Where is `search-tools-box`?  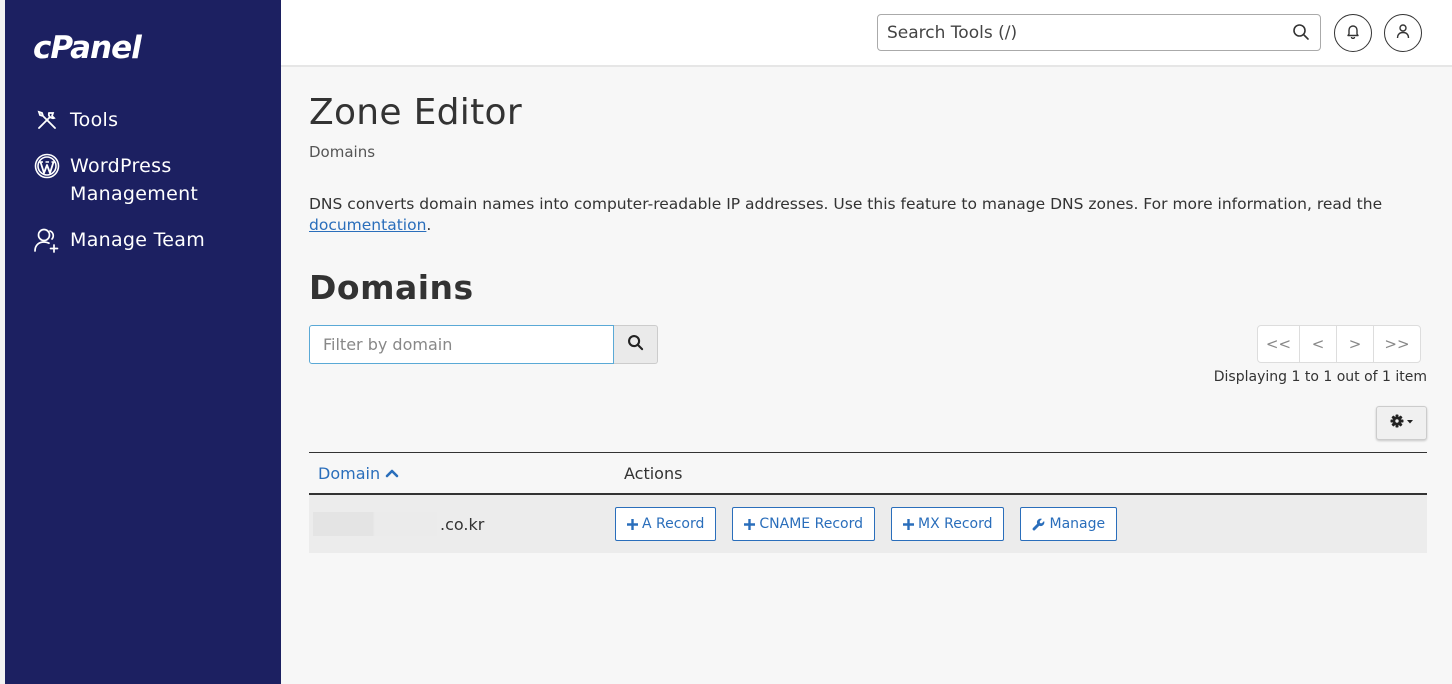
search-tools-box is located at coordinates (1099, 32).